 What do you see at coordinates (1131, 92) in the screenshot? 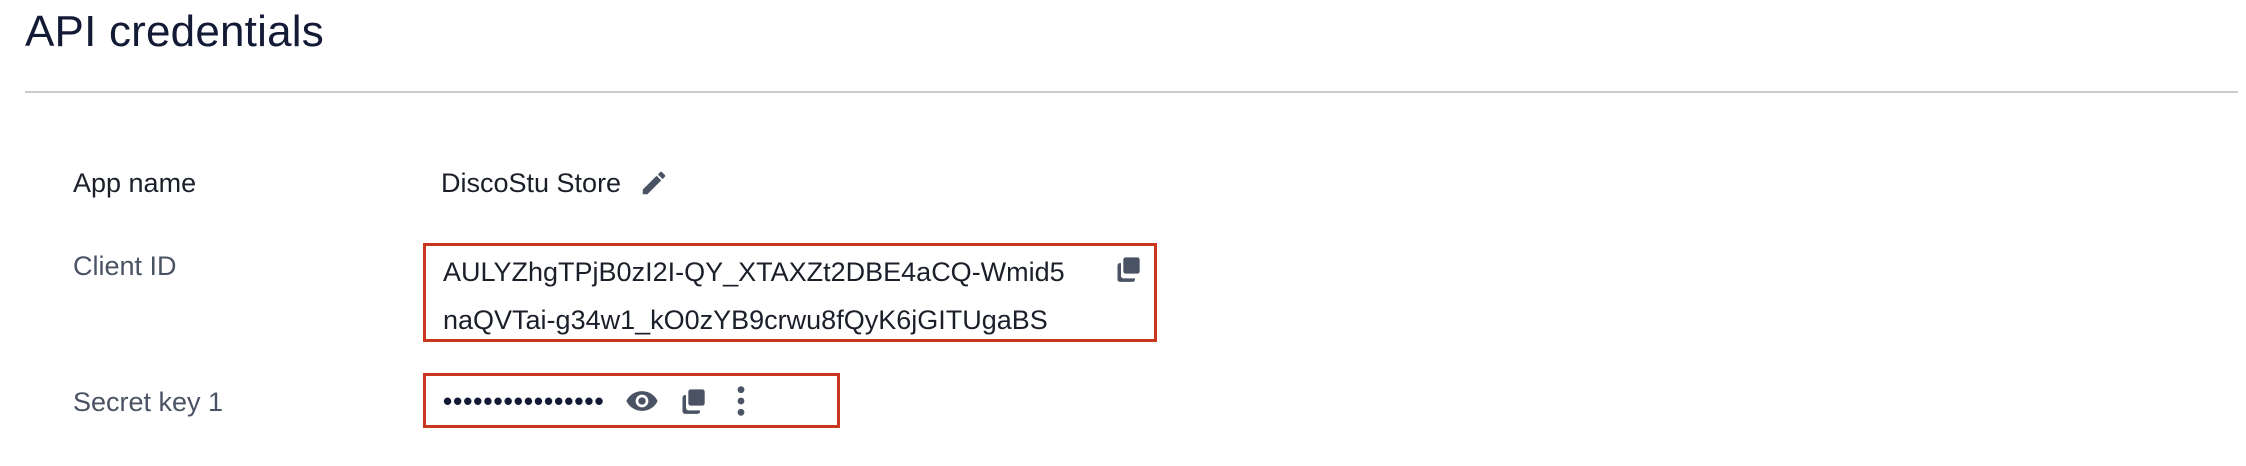
I see `divider` at bounding box center [1131, 92].